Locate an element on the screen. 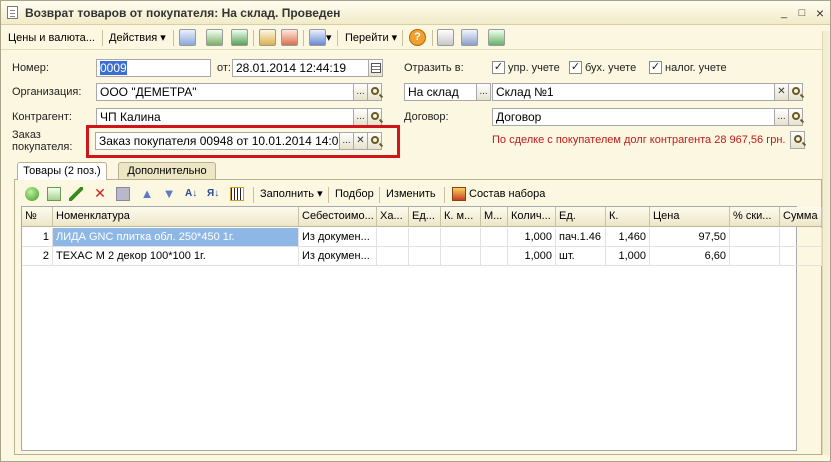 This screenshot has width=831, height=462. pick-button: Подбор is located at coordinates (354, 194).